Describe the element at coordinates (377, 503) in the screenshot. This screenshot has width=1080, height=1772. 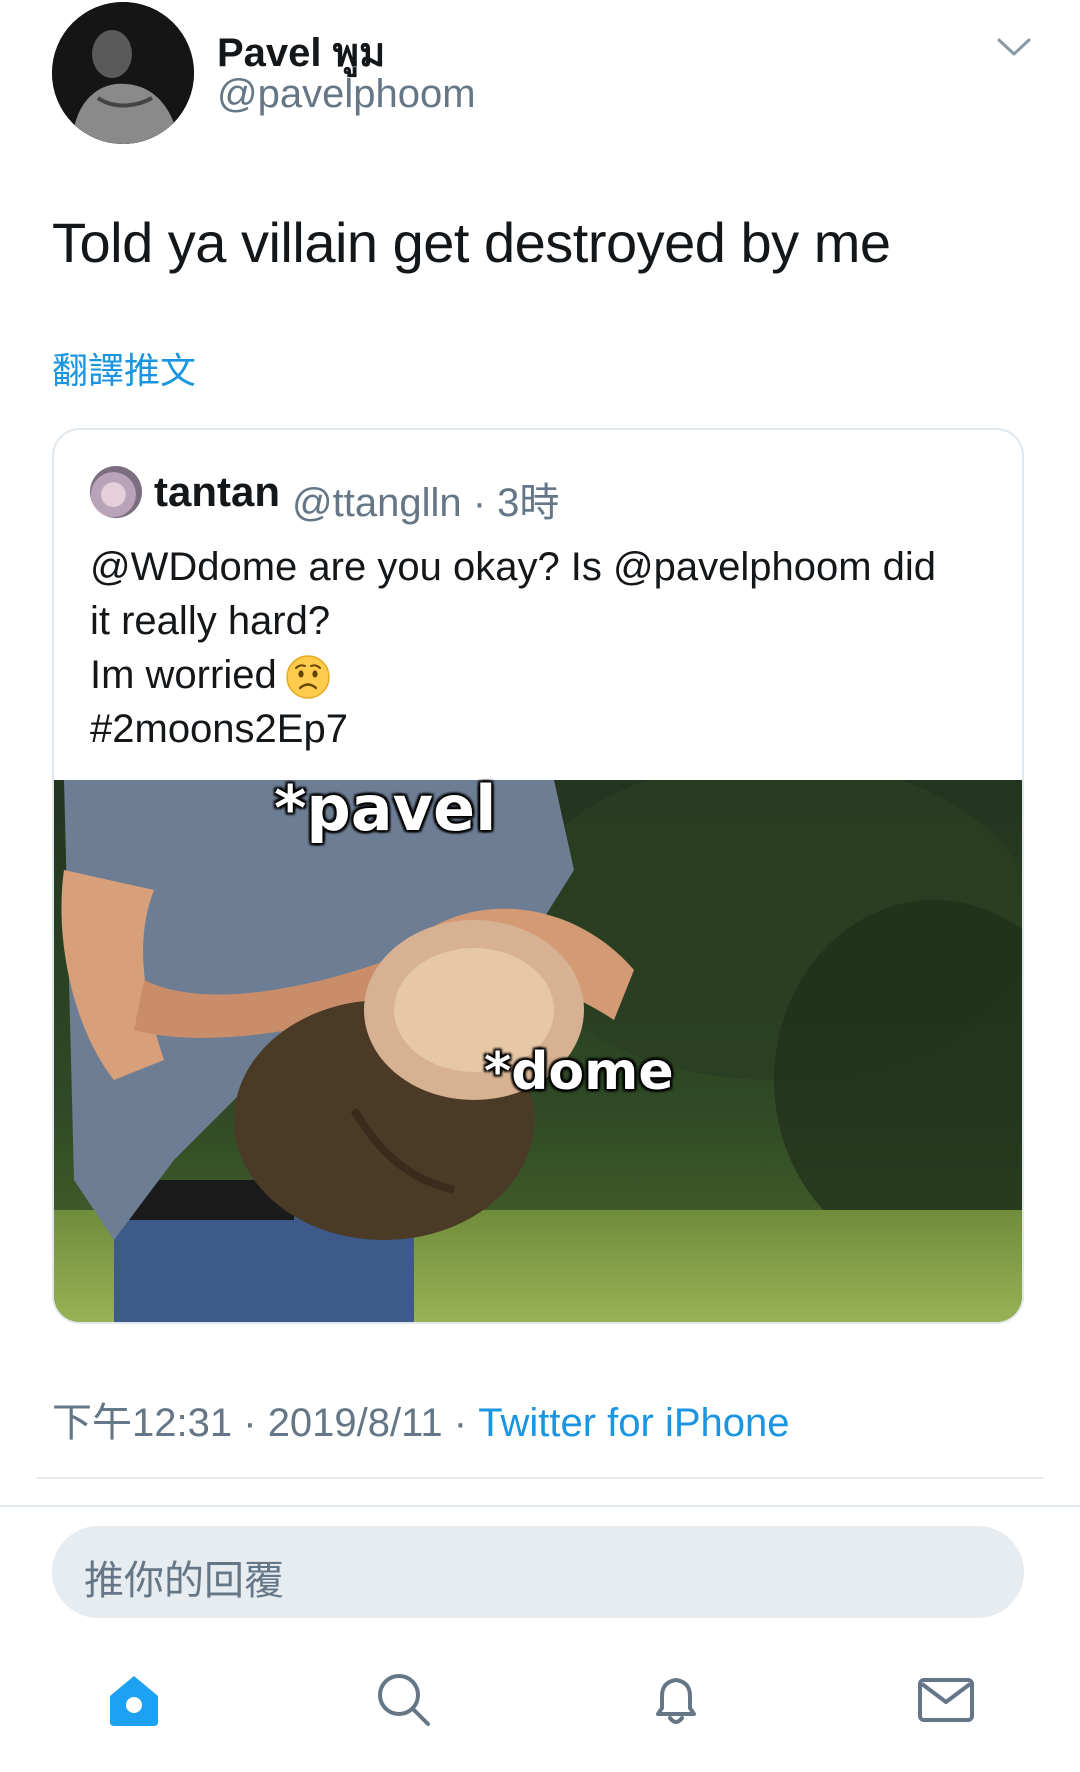
I see `quoted-author-handle: @ttanglln` at that location.